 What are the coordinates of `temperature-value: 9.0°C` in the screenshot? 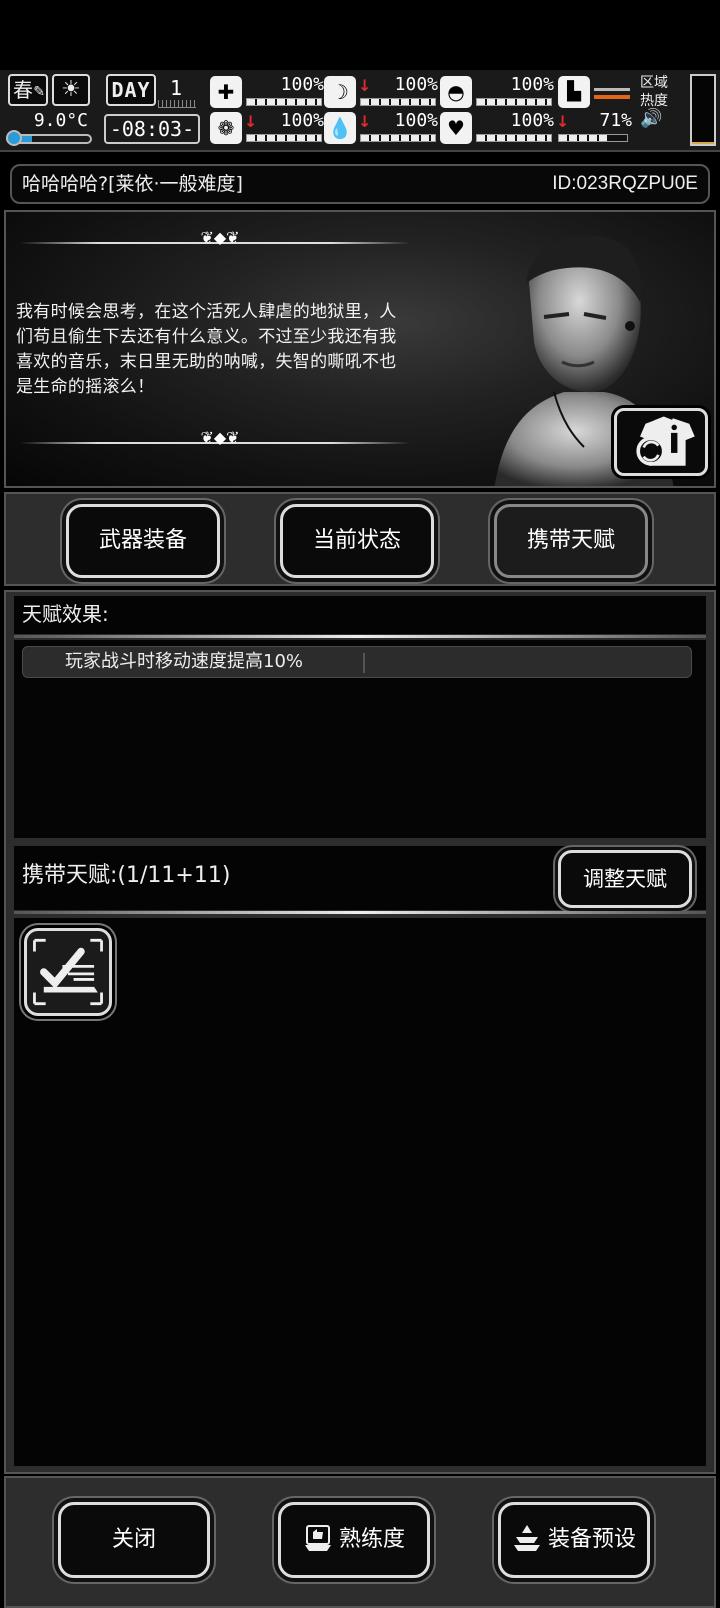 It's located at (60, 120).